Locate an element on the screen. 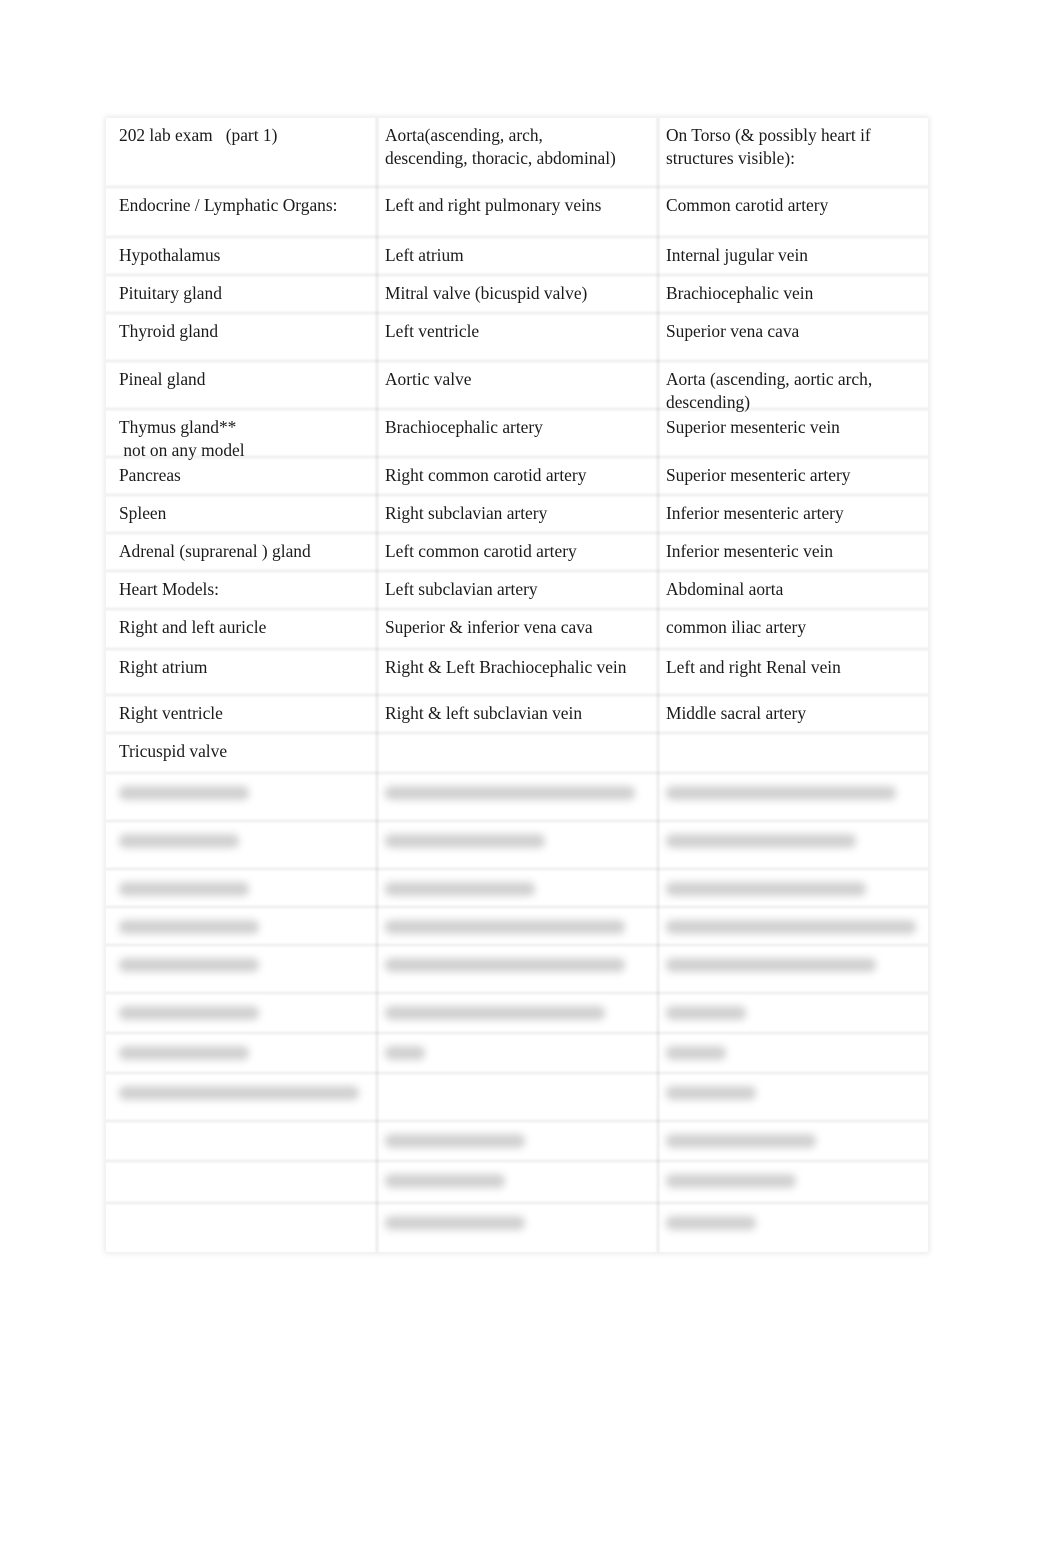  table-cell: Left ventricle is located at coordinates (432, 331).